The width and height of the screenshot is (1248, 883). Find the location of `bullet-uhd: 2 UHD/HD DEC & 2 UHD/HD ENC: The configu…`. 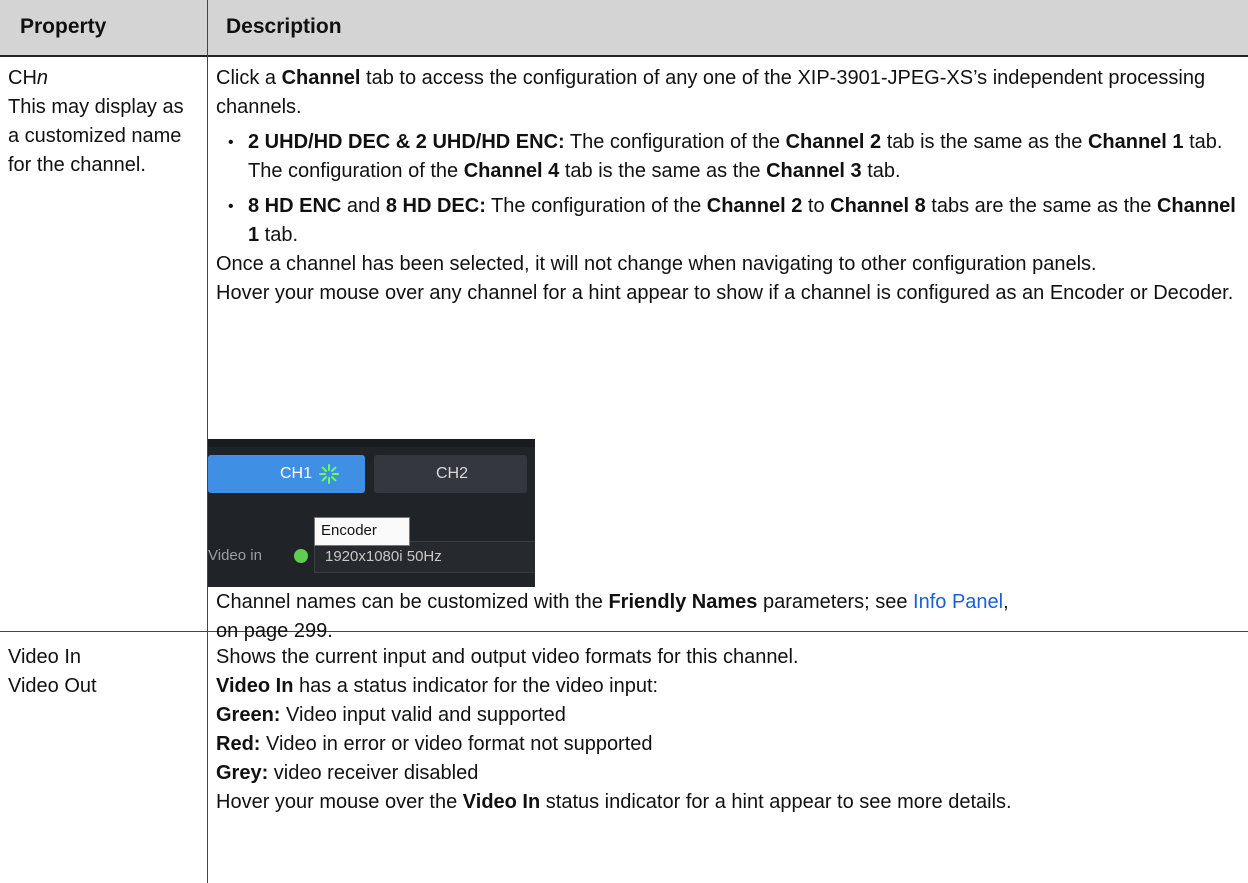

bullet-uhd: 2 UHD/HD DEC & 2 UHD/HD ENC: The configu… is located at coordinates (728, 157).